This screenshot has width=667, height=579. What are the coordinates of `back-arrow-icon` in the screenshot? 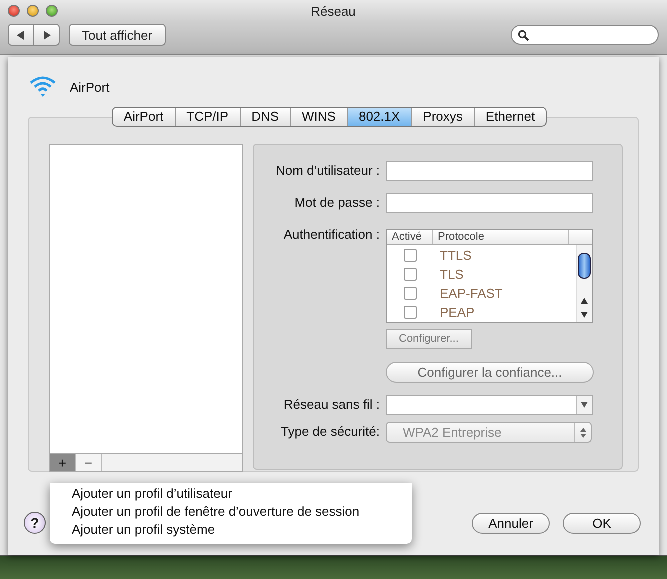 It's located at (21, 35).